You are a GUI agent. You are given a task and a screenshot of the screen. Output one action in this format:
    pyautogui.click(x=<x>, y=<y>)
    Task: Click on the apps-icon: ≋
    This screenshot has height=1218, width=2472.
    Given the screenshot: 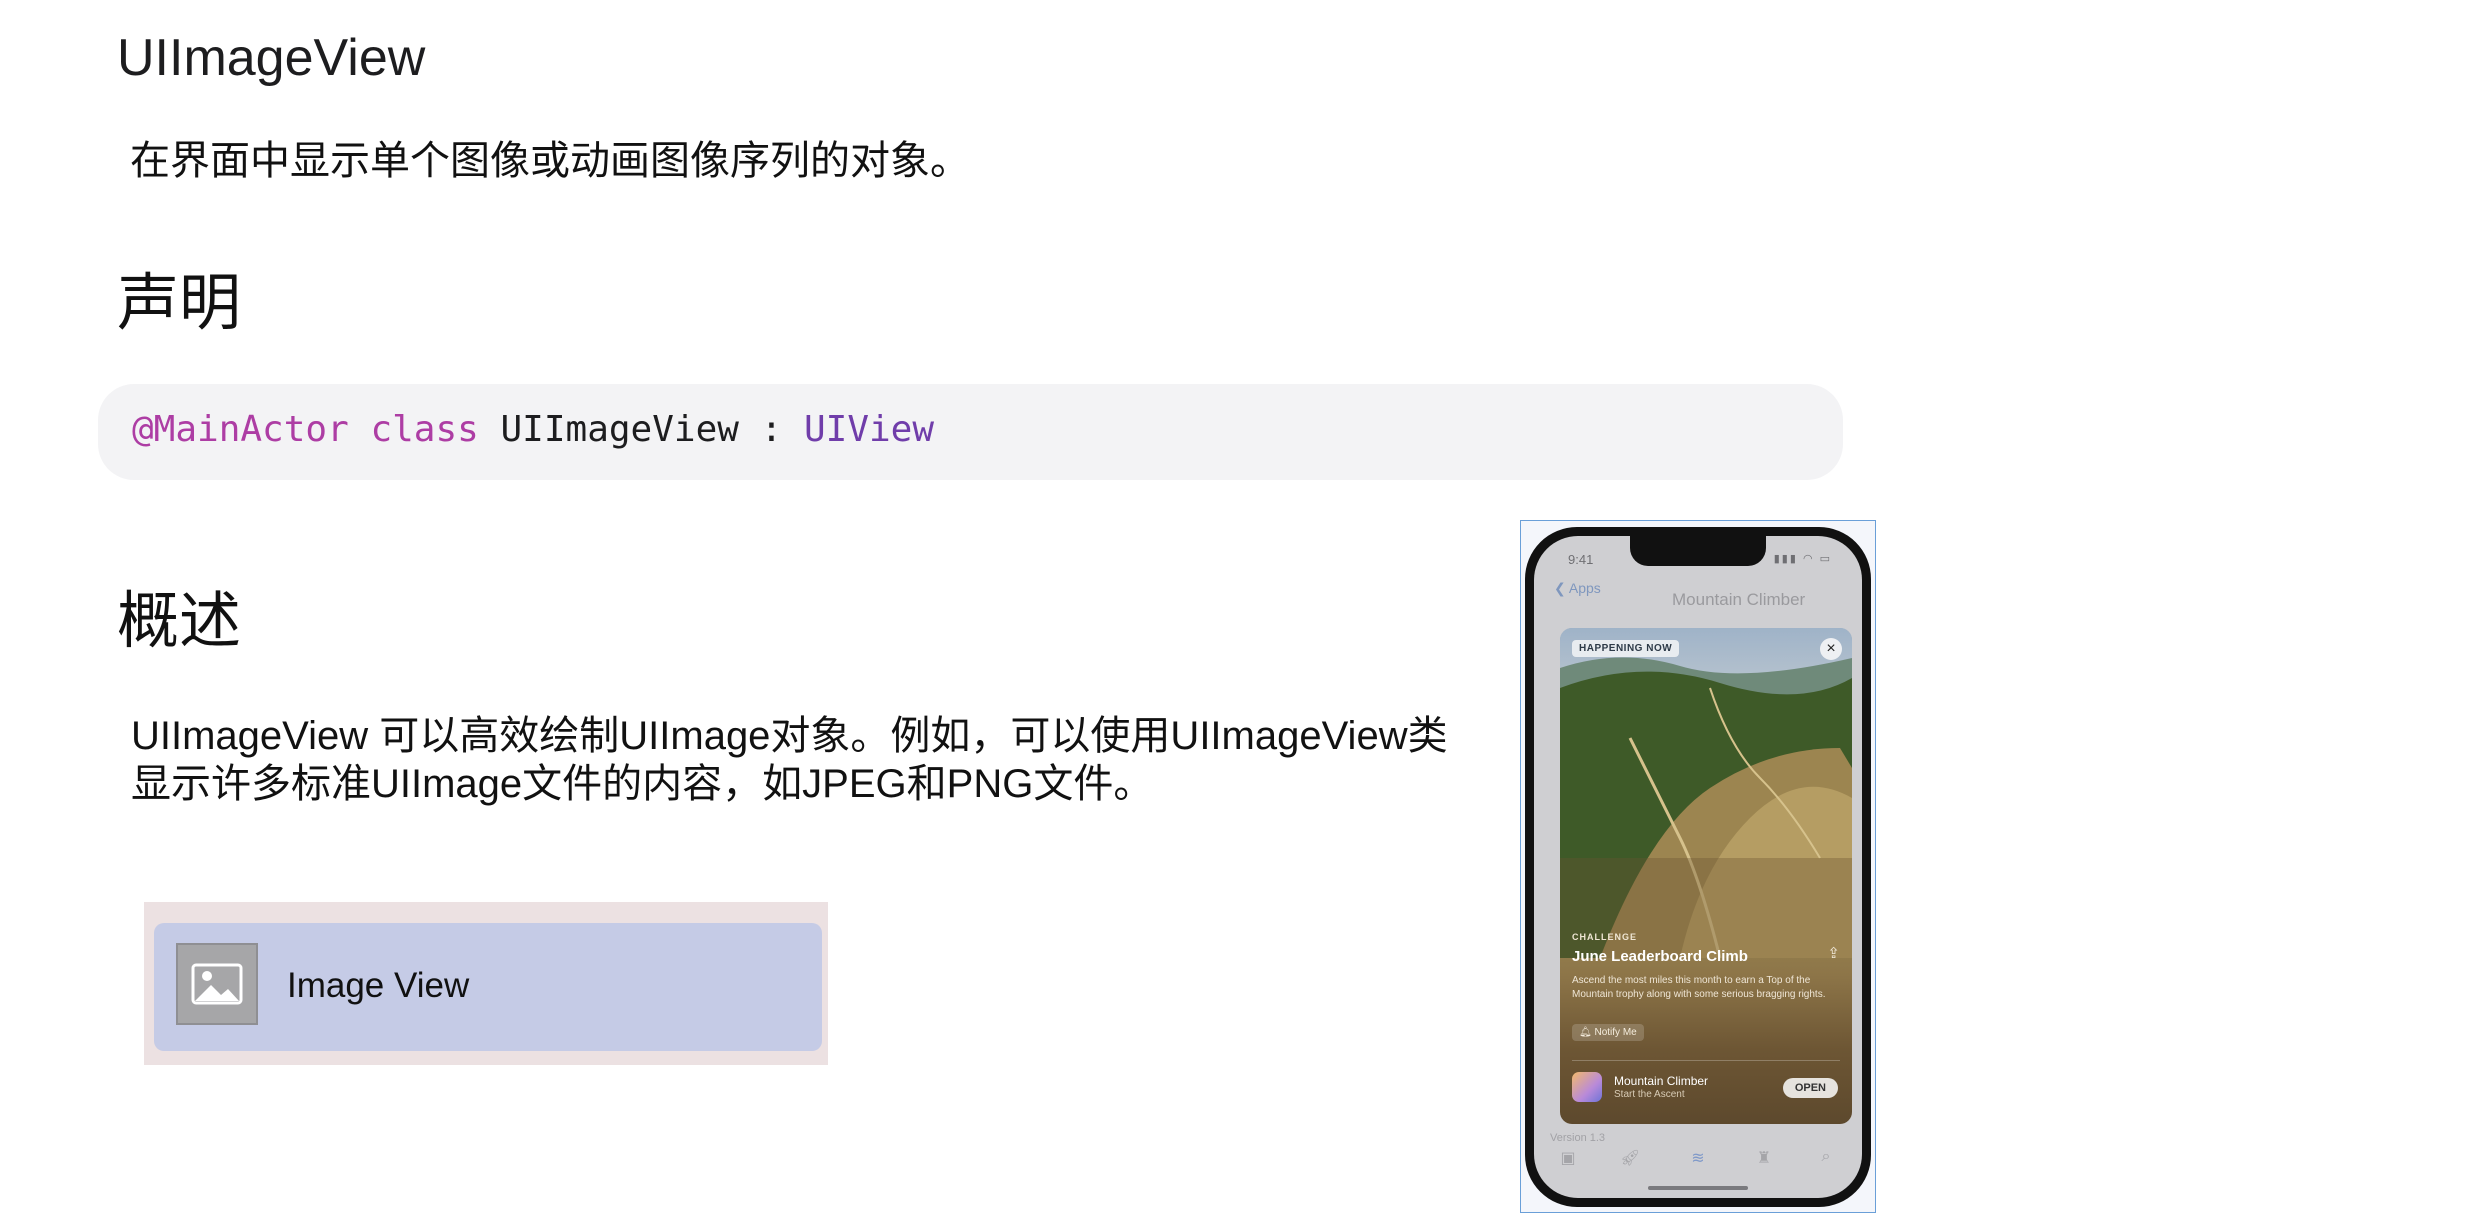 What is the action you would take?
    pyautogui.click(x=1698, y=1158)
    